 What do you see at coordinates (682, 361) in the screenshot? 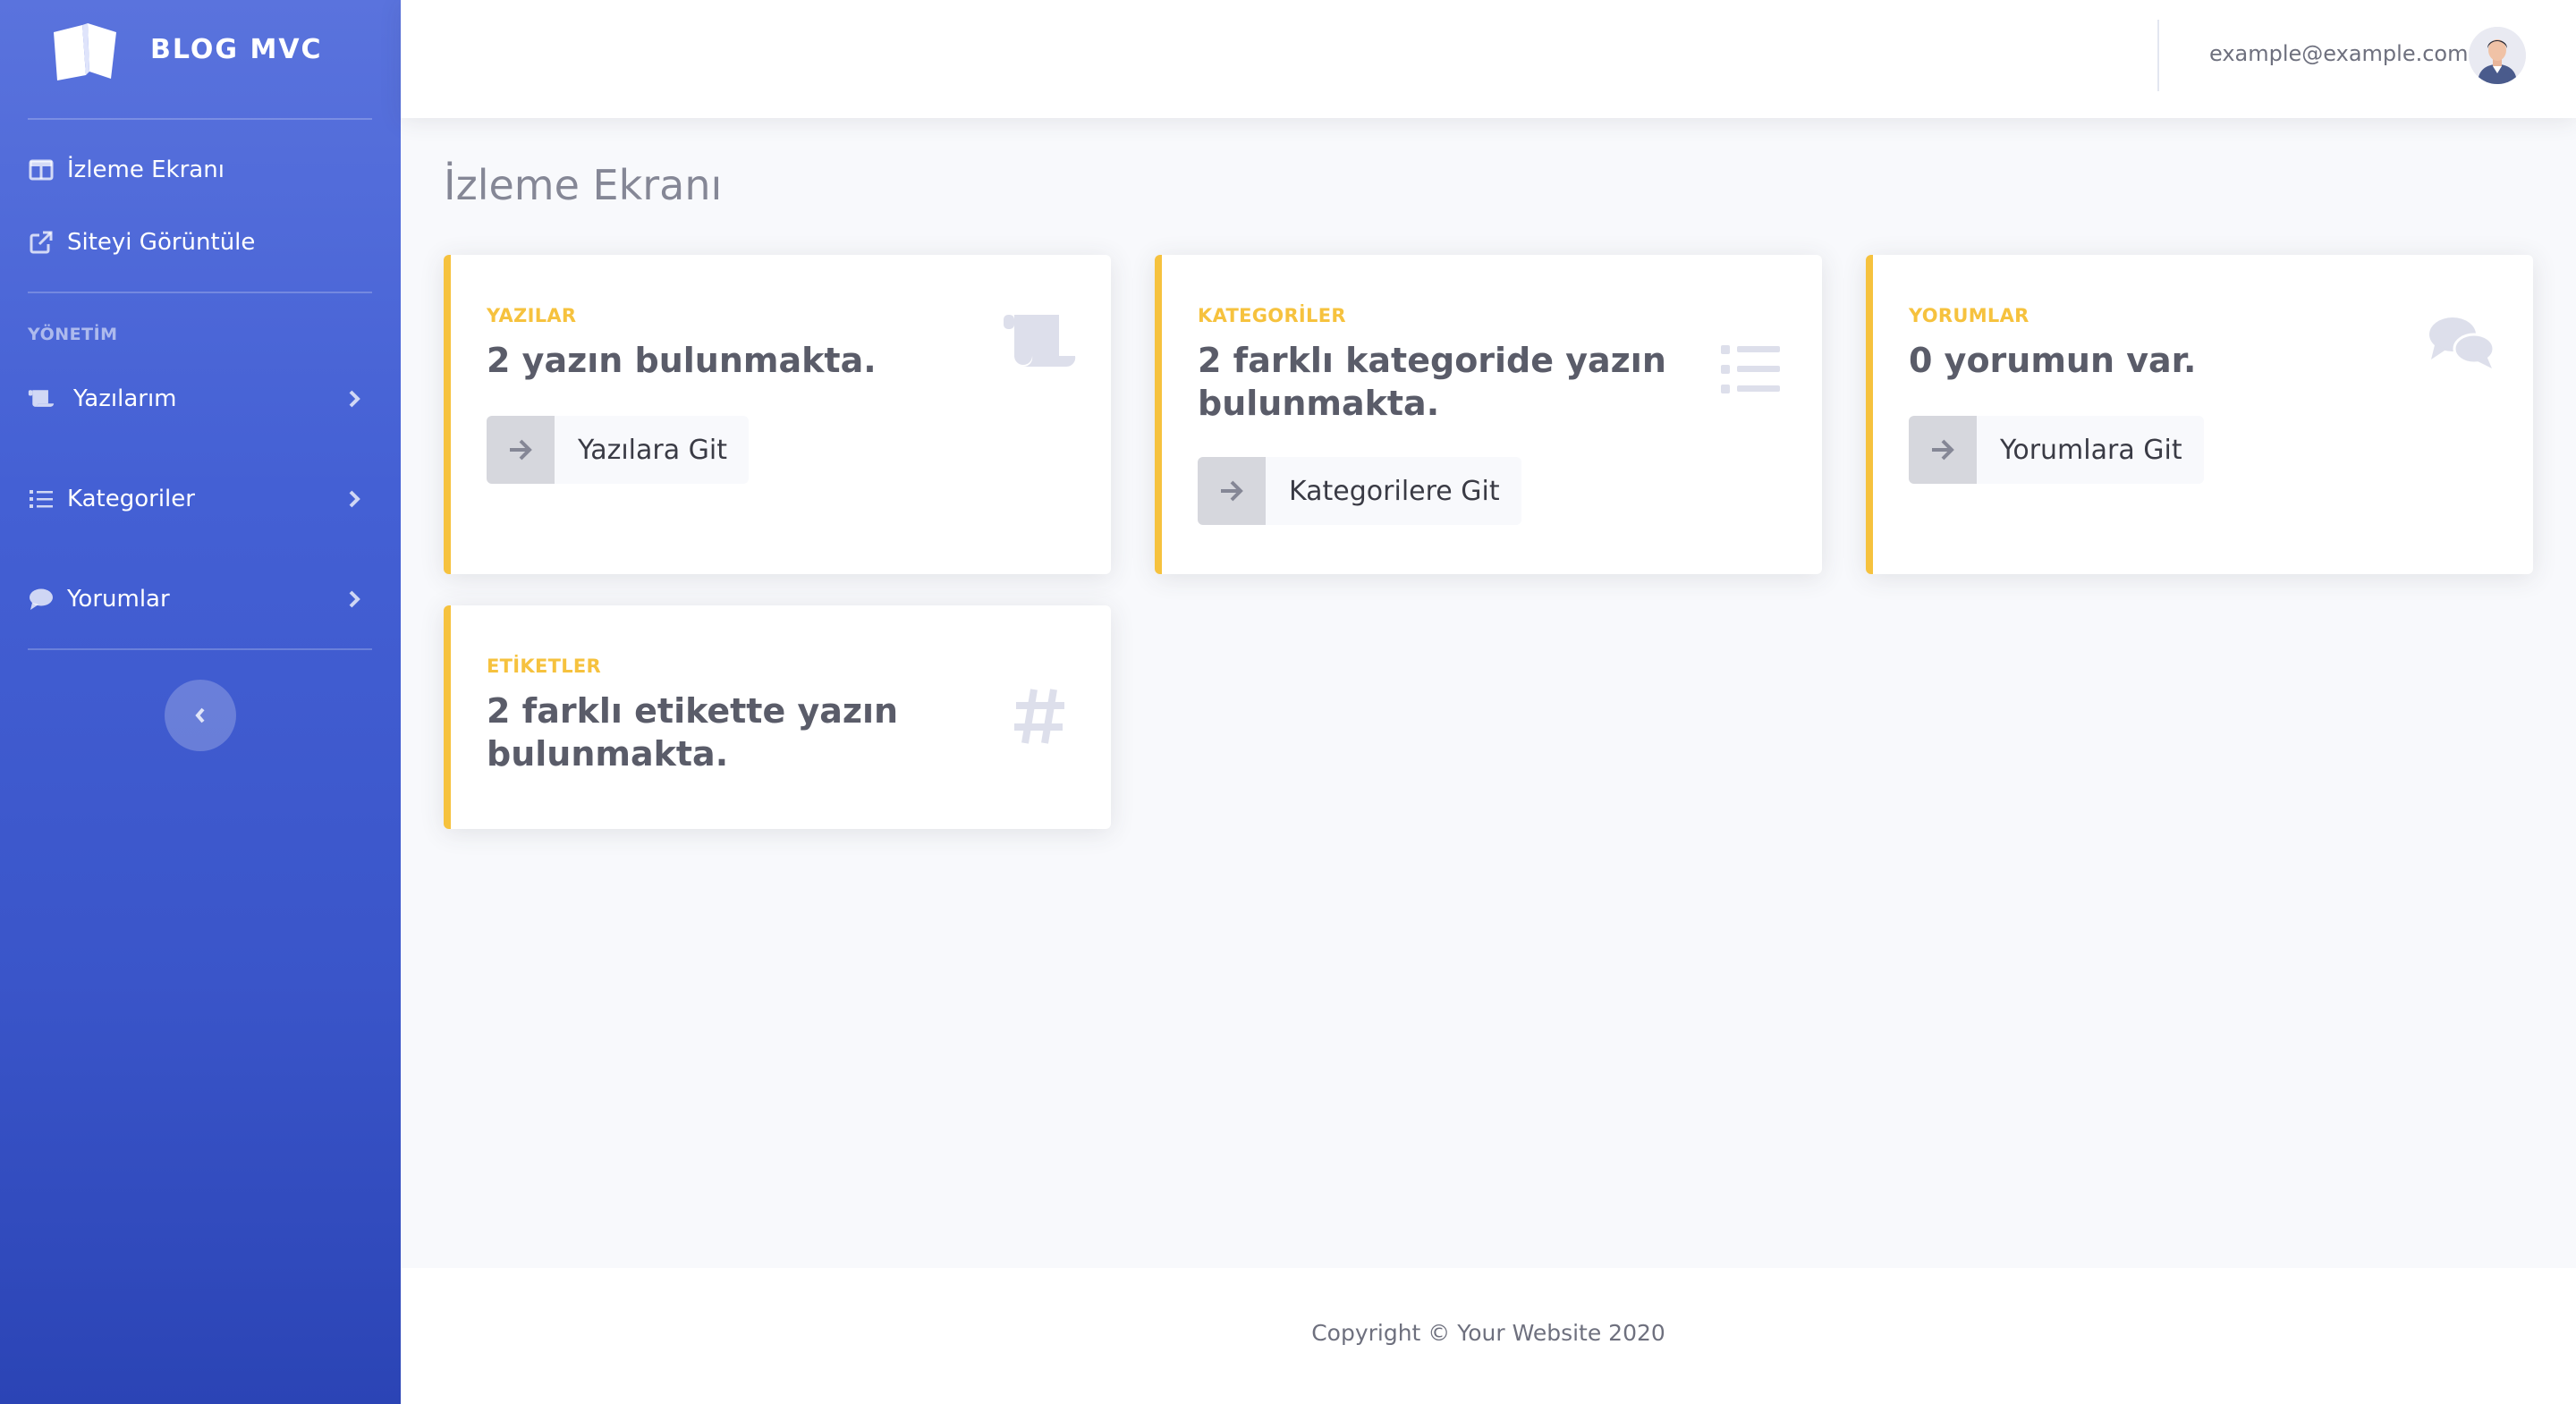
I see `card-text: 2 yazın bulunmakta.` at bounding box center [682, 361].